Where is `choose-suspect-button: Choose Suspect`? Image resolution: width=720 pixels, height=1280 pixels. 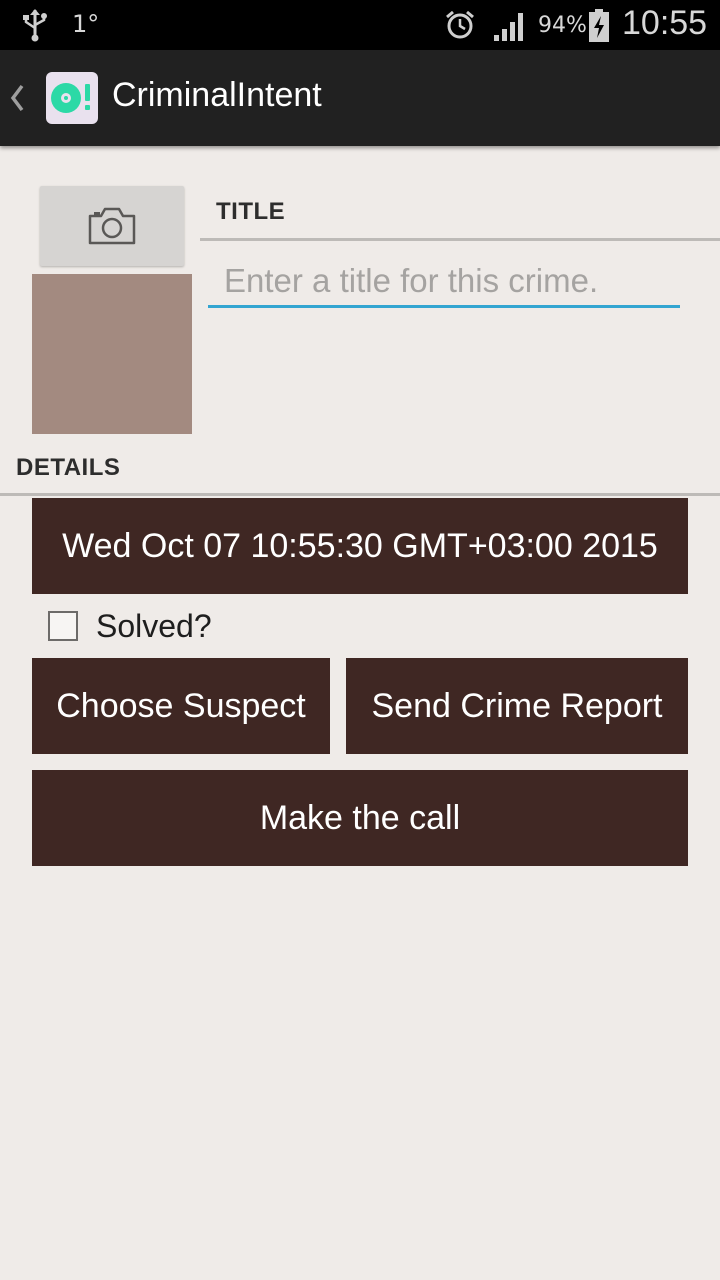
choose-suspect-button: Choose Suspect is located at coordinates (181, 706).